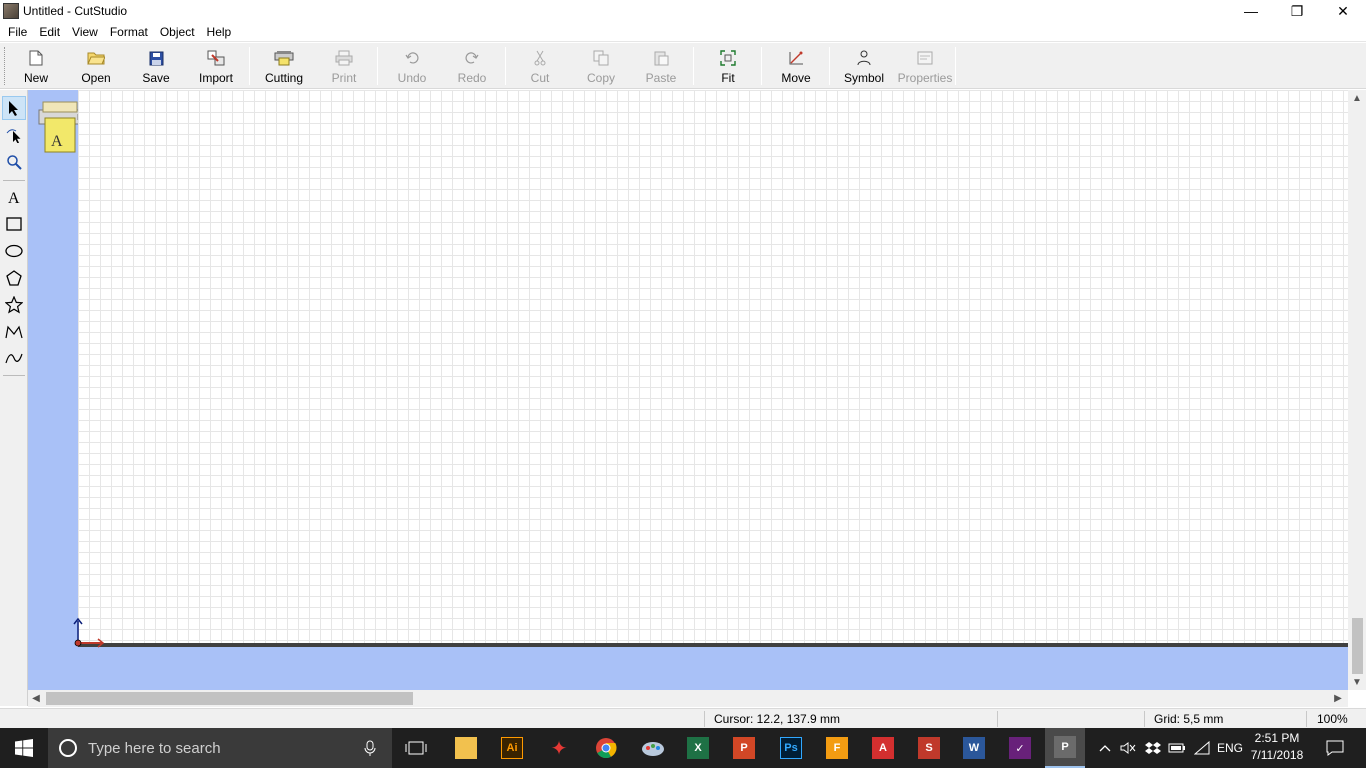 The width and height of the screenshot is (1366, 768). I want to click on menu-bar: File Edit View Format Object Help, so click(683, 32).